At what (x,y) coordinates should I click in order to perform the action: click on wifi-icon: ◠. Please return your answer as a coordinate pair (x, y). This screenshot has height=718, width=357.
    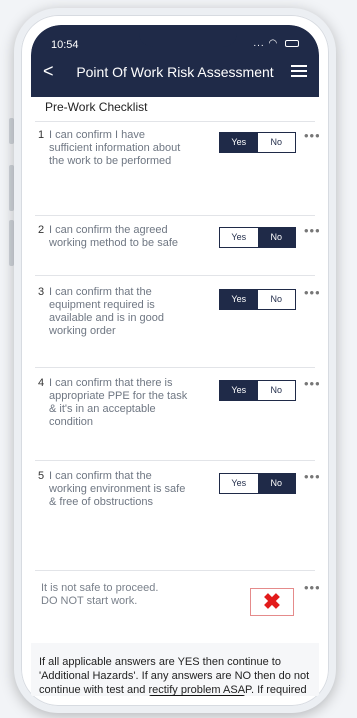
    Looking at the image, I should click on (273, 43).